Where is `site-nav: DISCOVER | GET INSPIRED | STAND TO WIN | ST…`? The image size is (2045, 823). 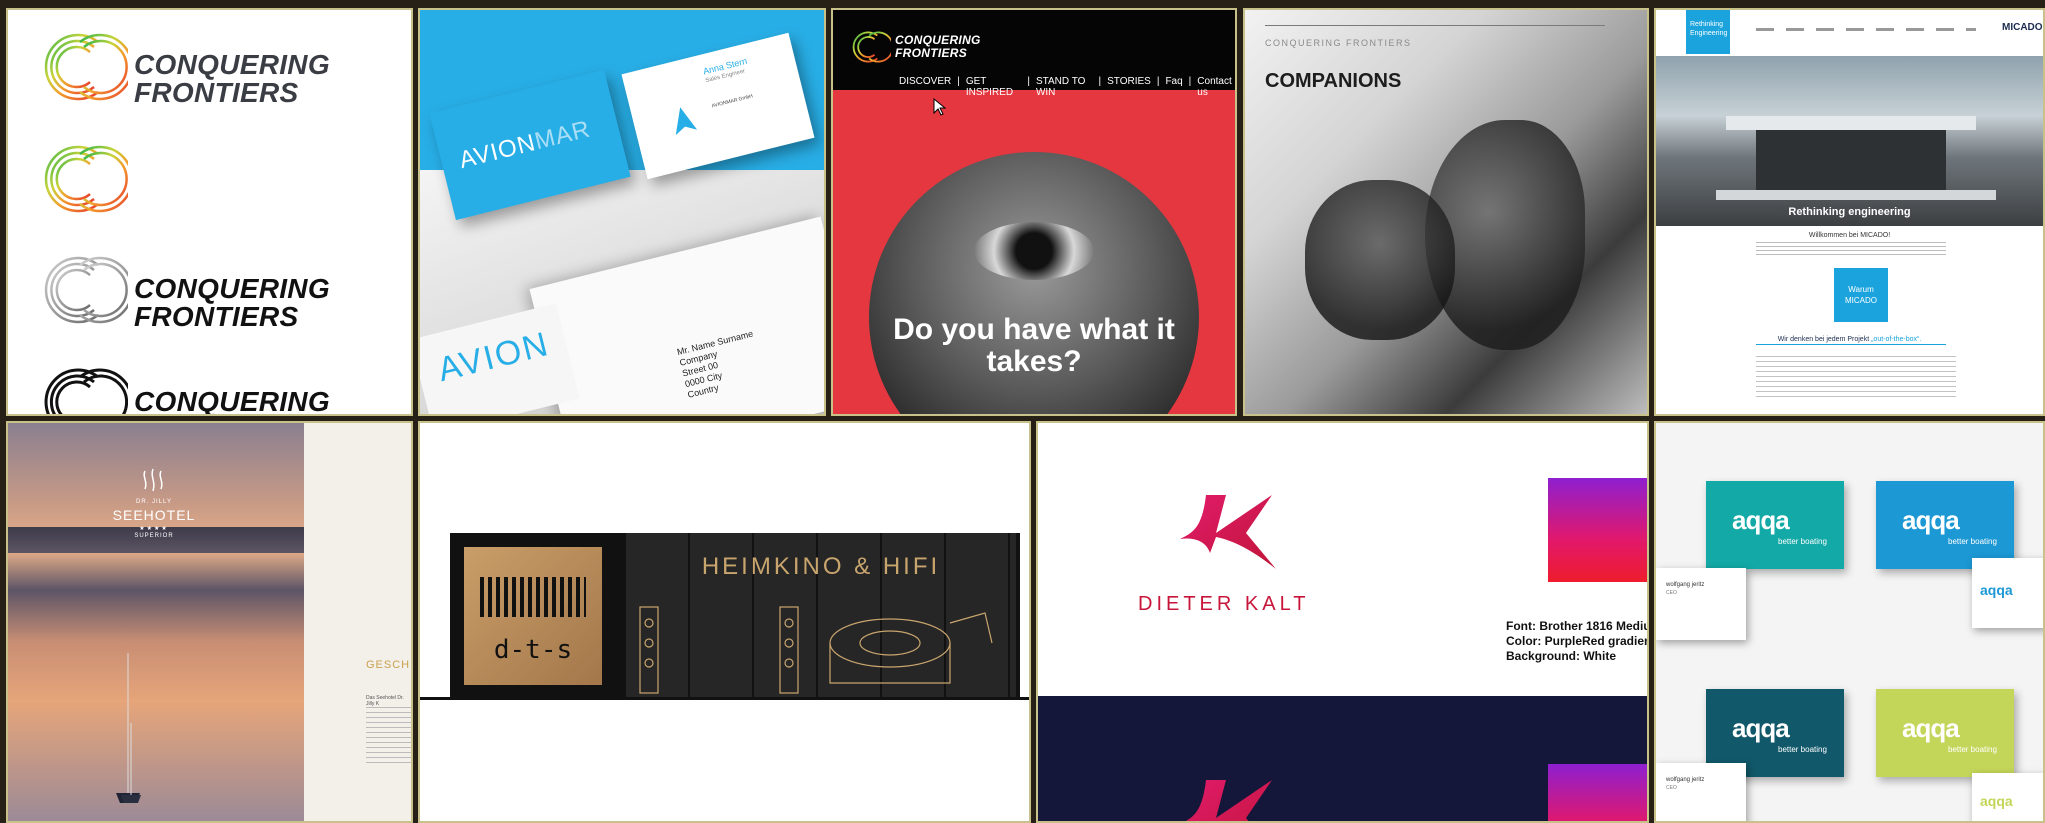
site-nav: DISCOVER | GET INSPIRED | STAND TO WIN | ST… is located at coordinates (1067, 87).